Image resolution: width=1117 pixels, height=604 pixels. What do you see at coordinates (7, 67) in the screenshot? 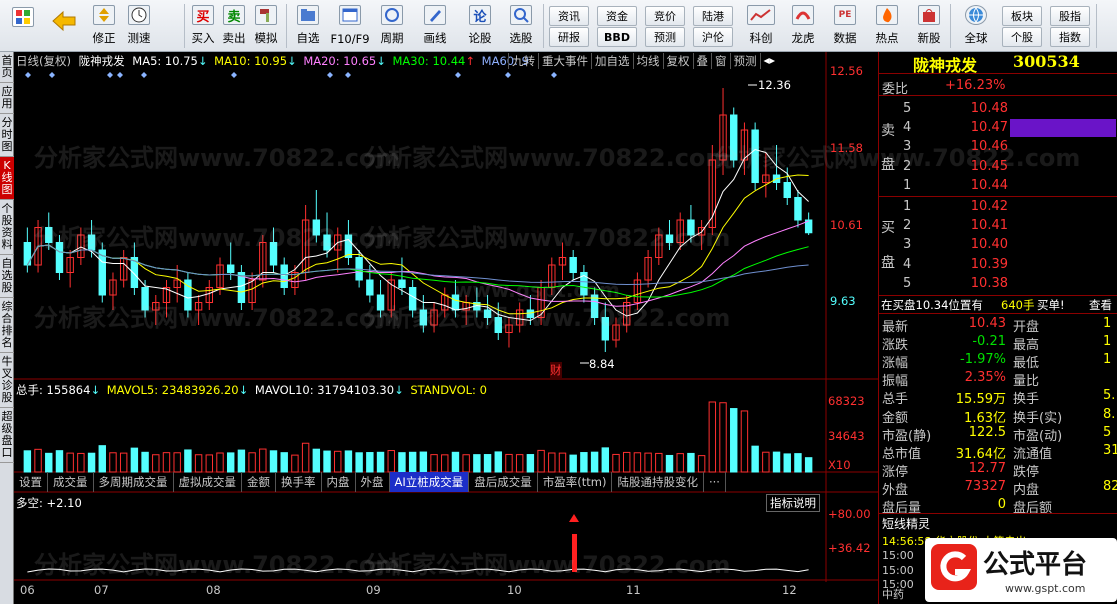
I see `tab-home: 首页` at bounding box center [7, 67].